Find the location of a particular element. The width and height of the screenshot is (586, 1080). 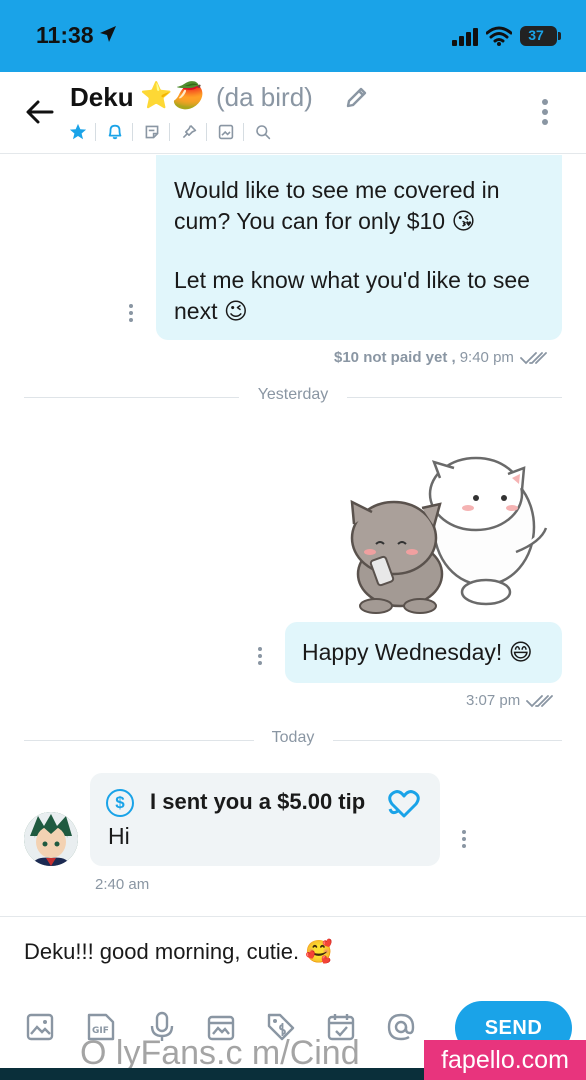

note-icon is located at coordinates (152, 132).